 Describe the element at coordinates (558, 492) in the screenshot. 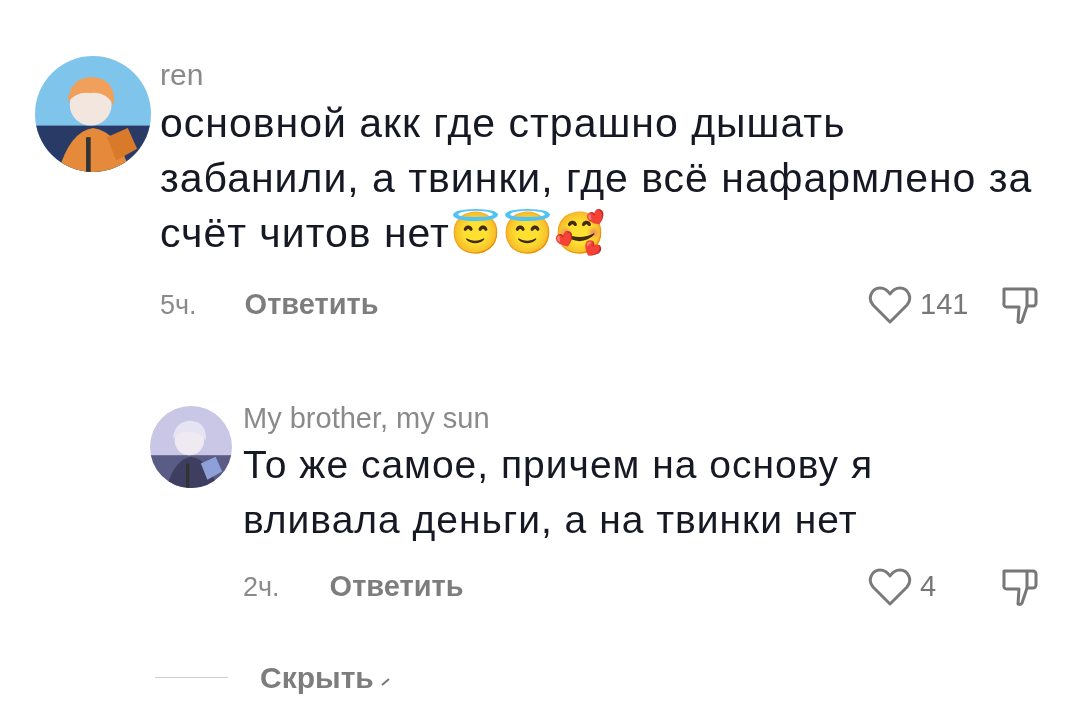

I see `comment-text: То же самое, причем на основу я вливала деньги, а на твинки нет` at that location.